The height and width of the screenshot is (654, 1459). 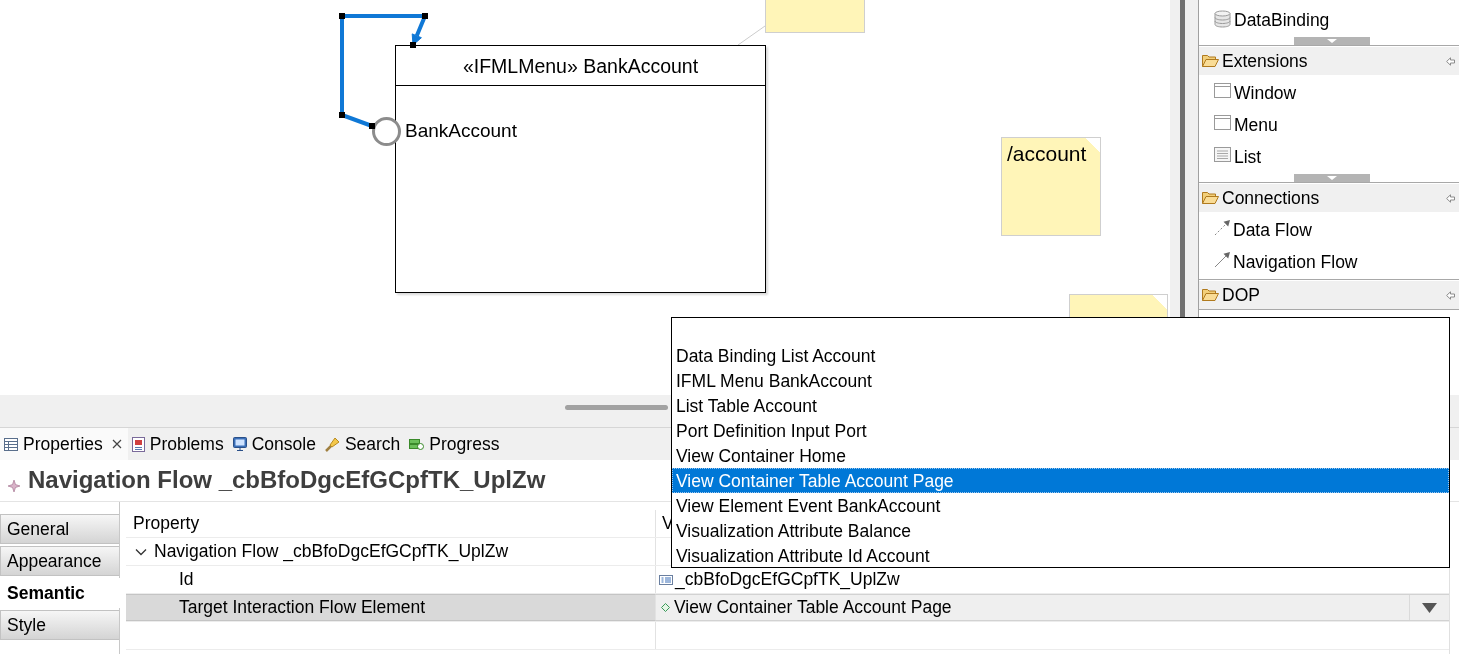 I want to click on container-title: «IFMLMenu» BankAccount, so click(x=580, y=66).